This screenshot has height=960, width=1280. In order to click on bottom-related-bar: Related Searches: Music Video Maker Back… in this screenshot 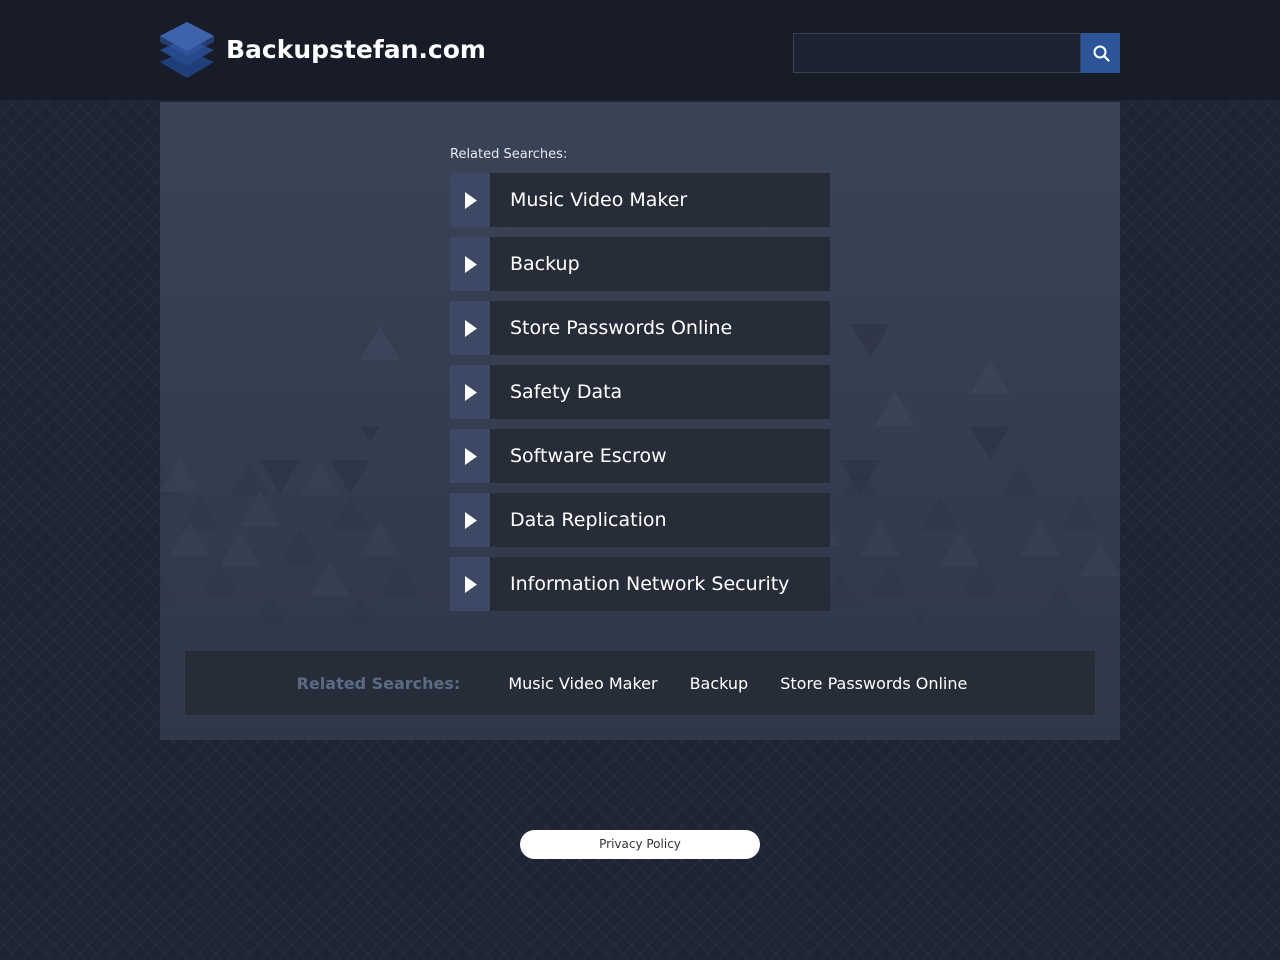, I will do `click(640, 683)`.